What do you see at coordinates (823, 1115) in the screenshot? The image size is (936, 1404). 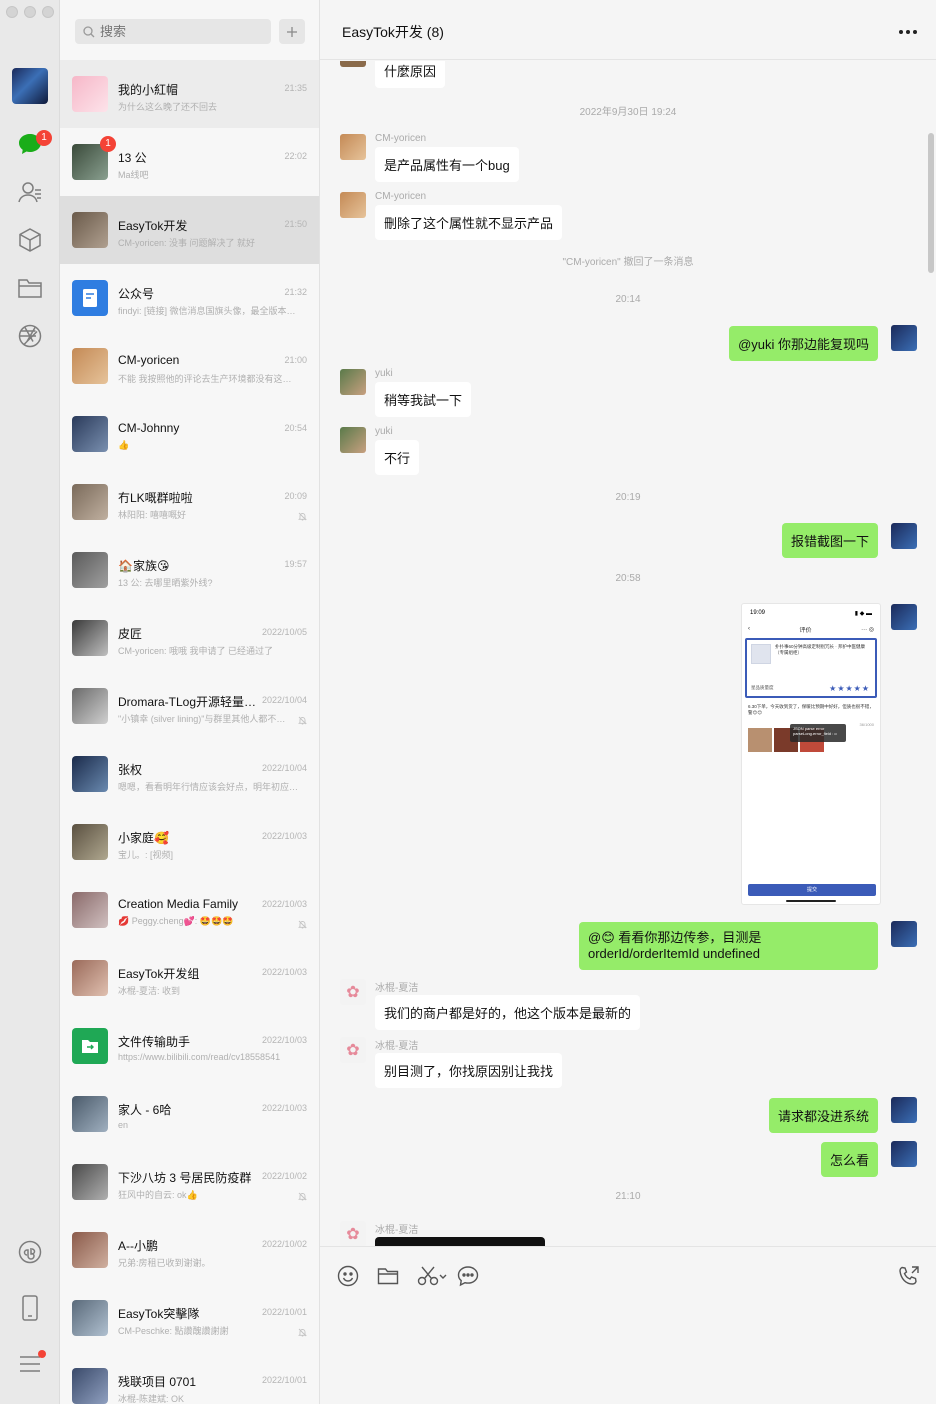 I see `message-bubble-outgoing: 请求都没进系统` at bounding box center [823, 1115].